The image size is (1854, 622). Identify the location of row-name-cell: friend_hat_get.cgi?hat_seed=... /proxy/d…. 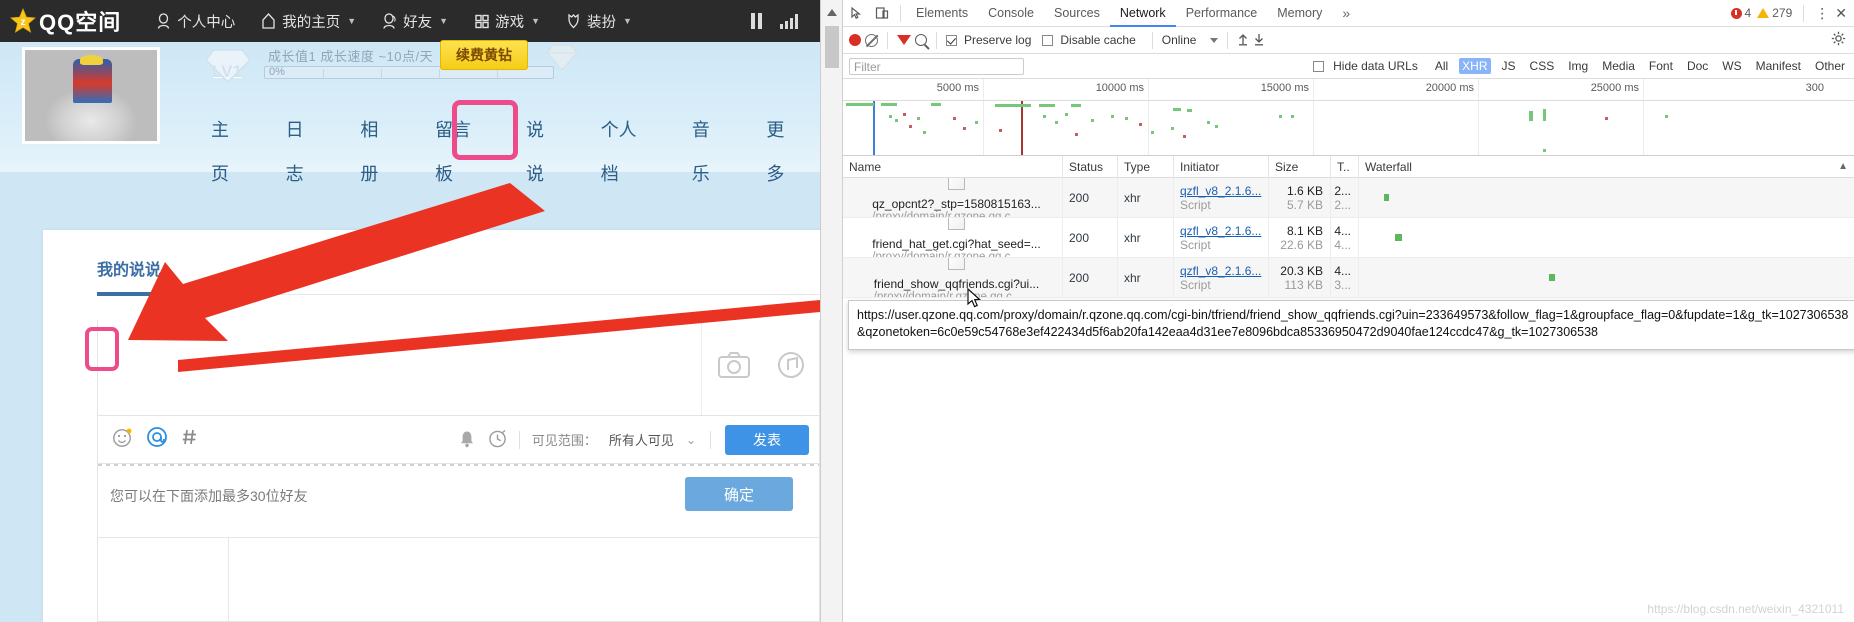
(953, 237).